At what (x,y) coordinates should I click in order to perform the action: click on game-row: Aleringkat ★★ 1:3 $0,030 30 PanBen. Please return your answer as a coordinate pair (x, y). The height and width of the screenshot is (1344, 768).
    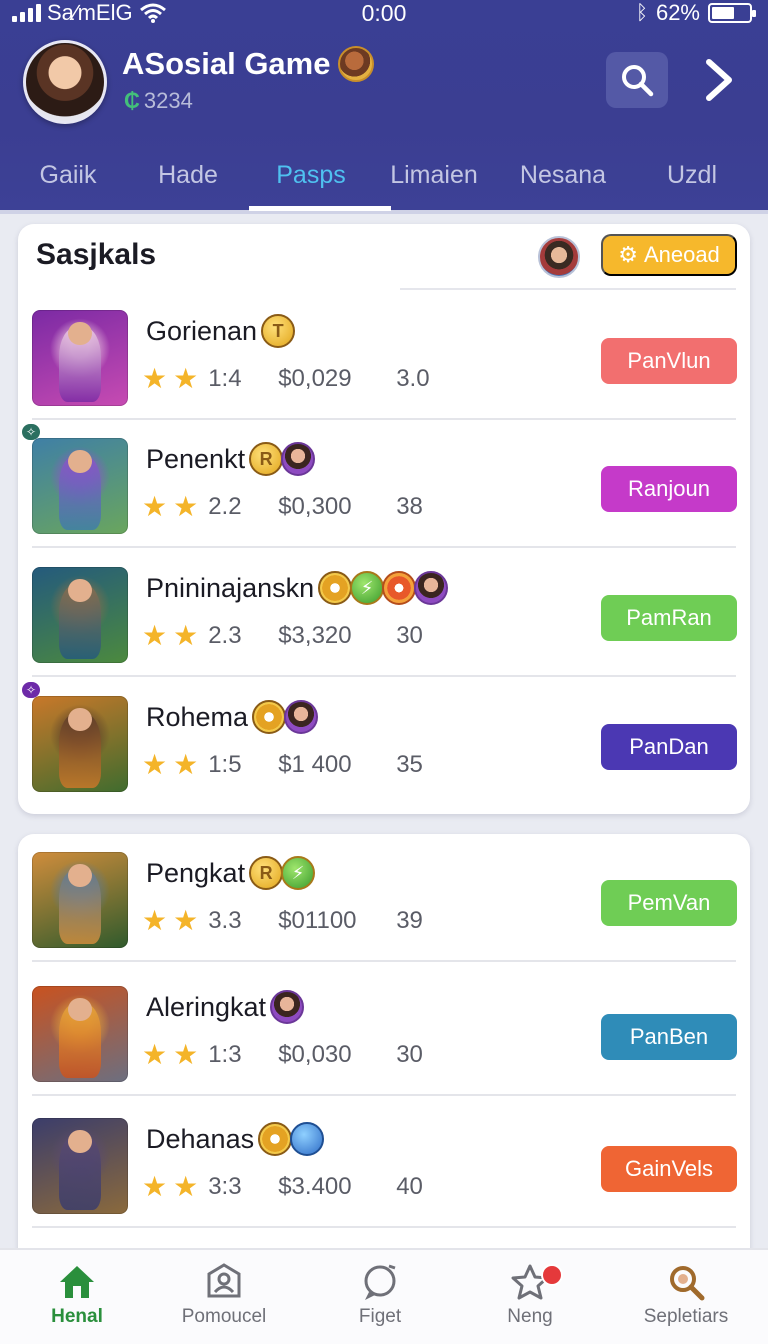
    Looking at the image, I should click on (384, 1032).